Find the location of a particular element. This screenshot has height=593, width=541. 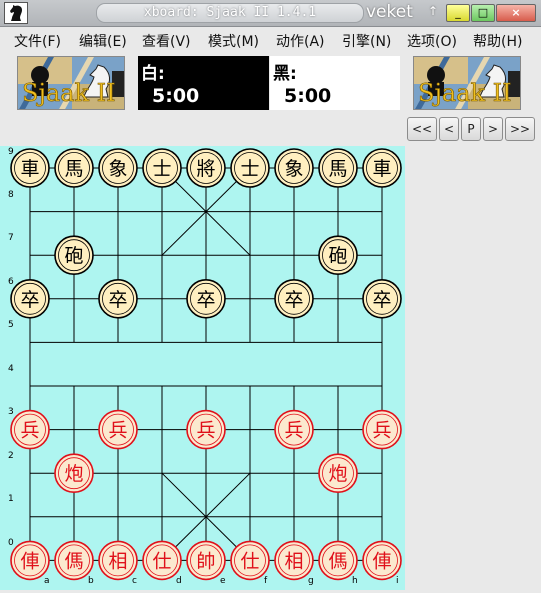

file-label-d: d is located at coordinates (179, 581).